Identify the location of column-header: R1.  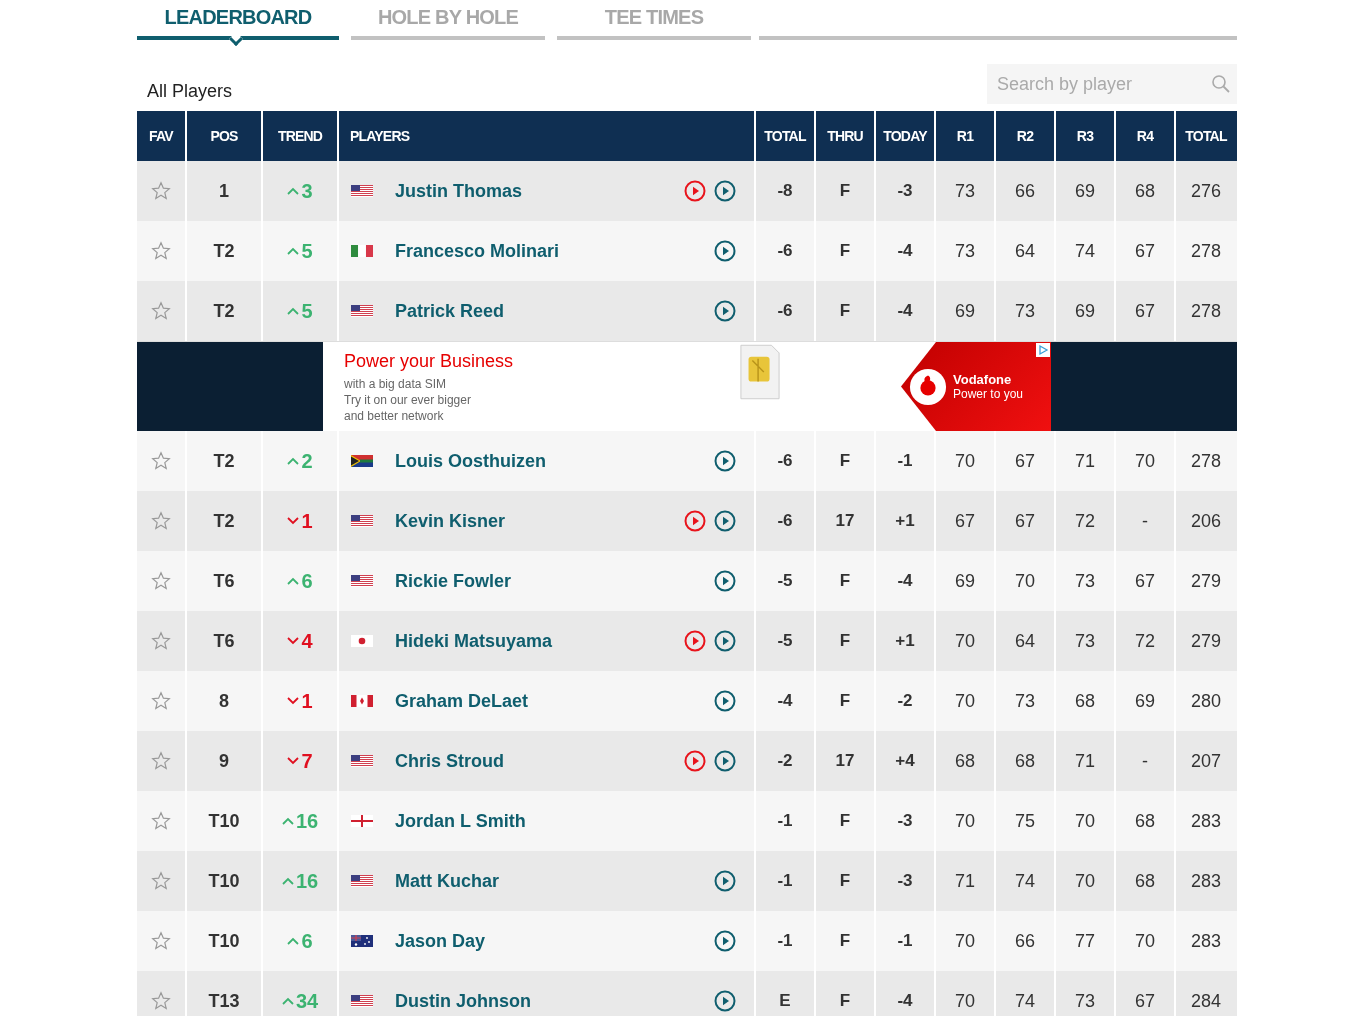
(965, 136).